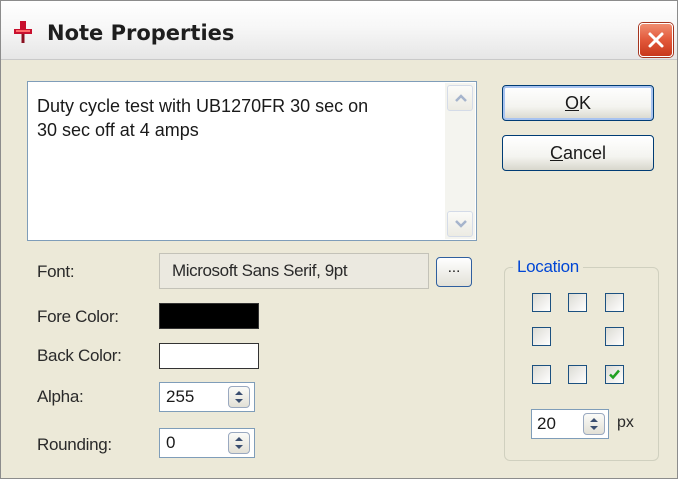 The width and height of the screenshot is (678, 479). I want to click on location-bottom-center-checkbox, so click(577, 374).